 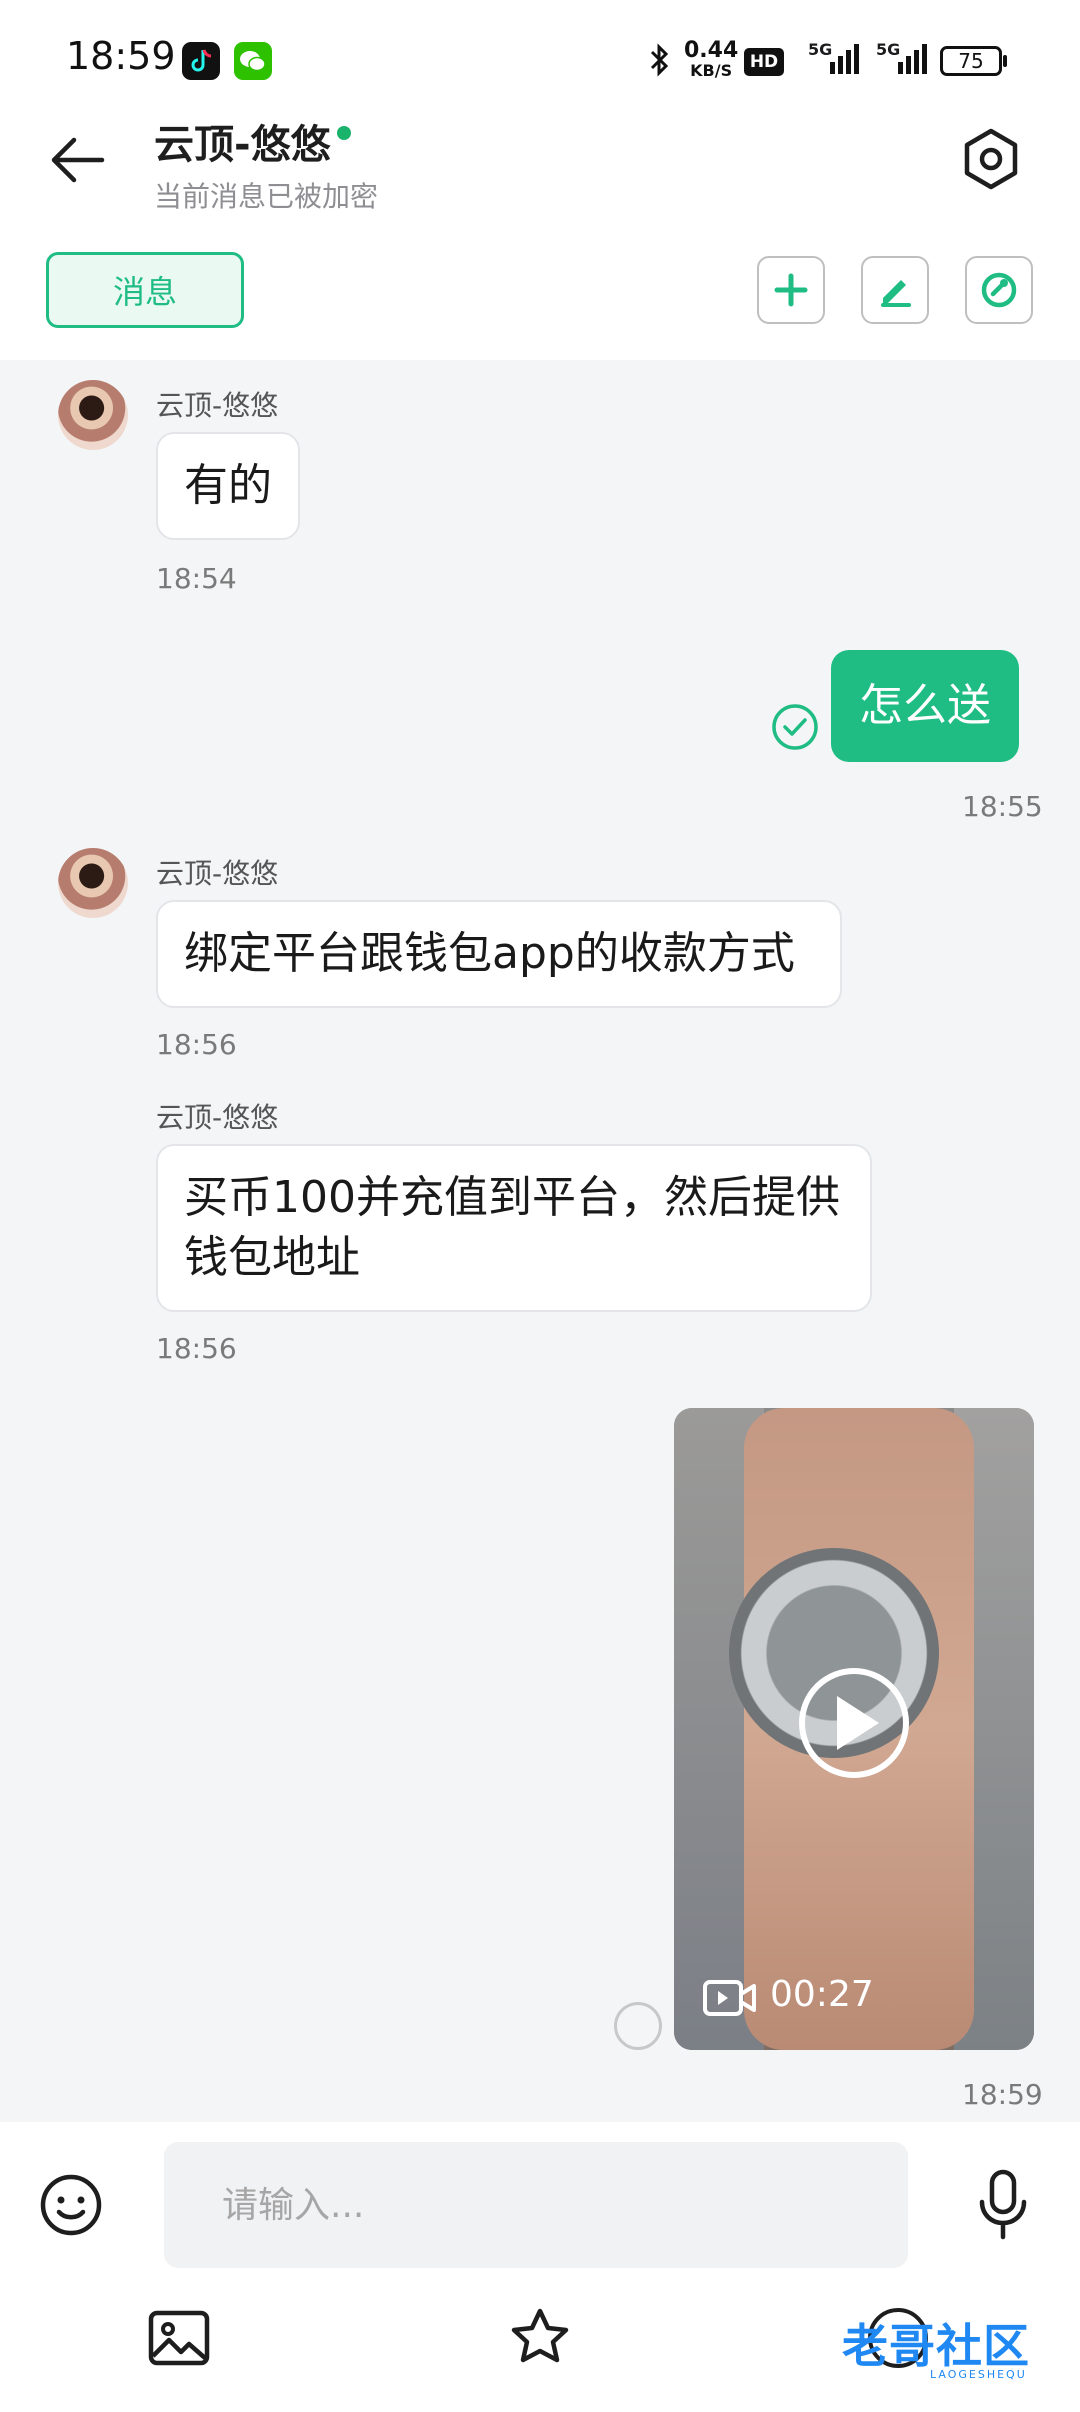 What do you see at coordinates (795, 727) in the screenshot?
I see `read-check-icon` at bounding box center [795, 727].